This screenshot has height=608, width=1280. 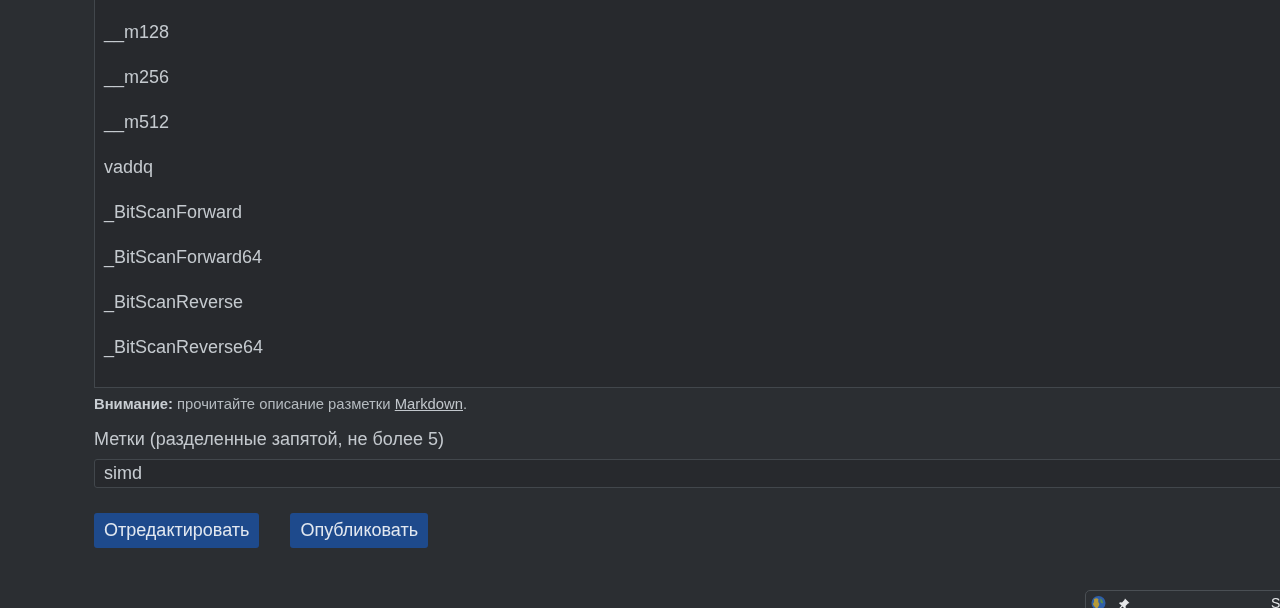 What do you see at coordinates (1124, 603) in the screenshot?
I see `pin-icon` at bounding box center [1124, 603].